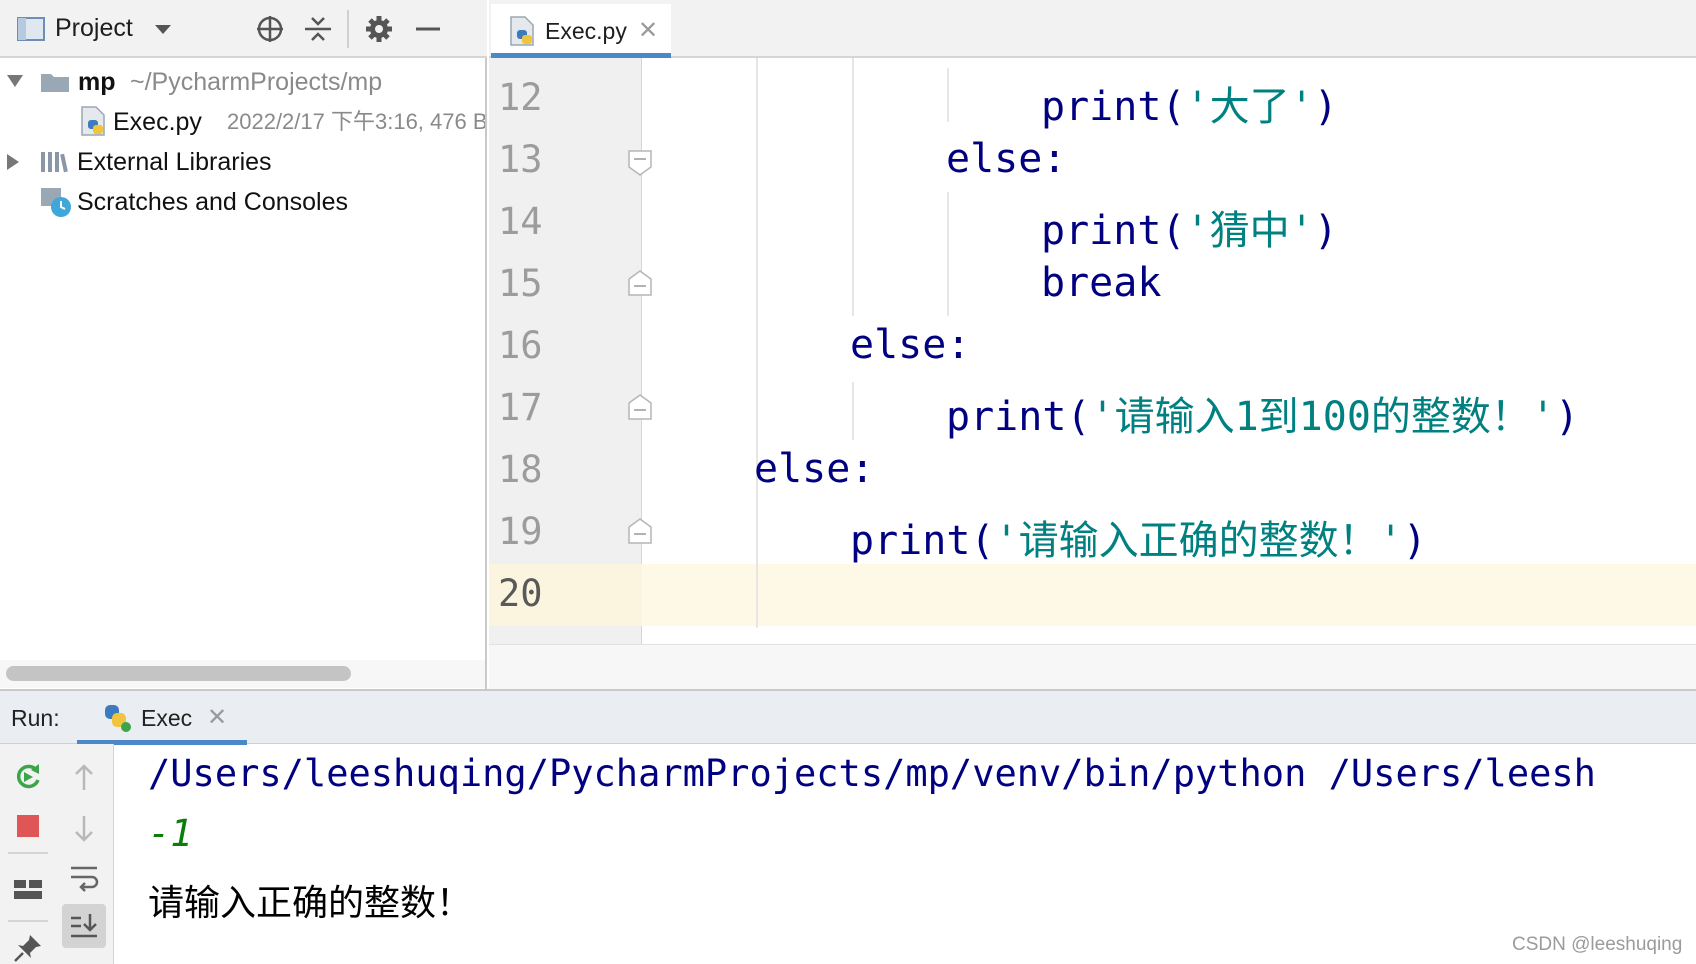 Image resolution: width=1696 pixels, height=964 pixels. I want to click on line-number-current: 20, so click(520, 593).